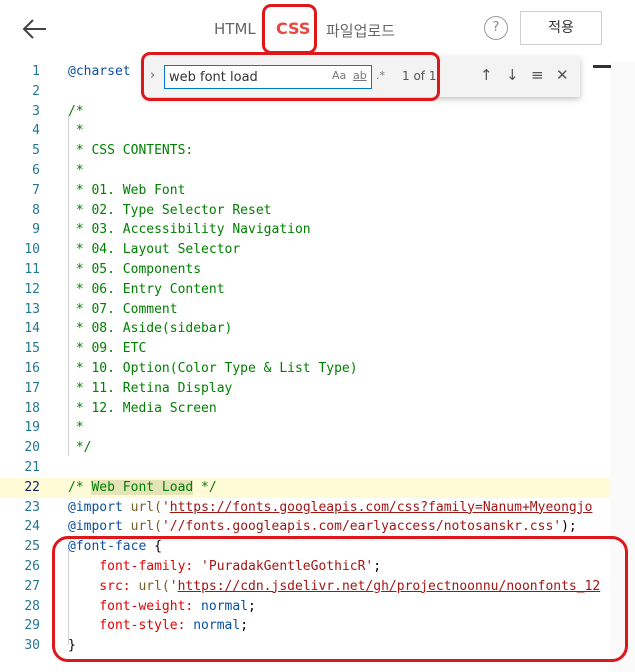 The height and width of the screenshot is (672, 635). I want to click on overview-ruler-marker, so click(602, 66).